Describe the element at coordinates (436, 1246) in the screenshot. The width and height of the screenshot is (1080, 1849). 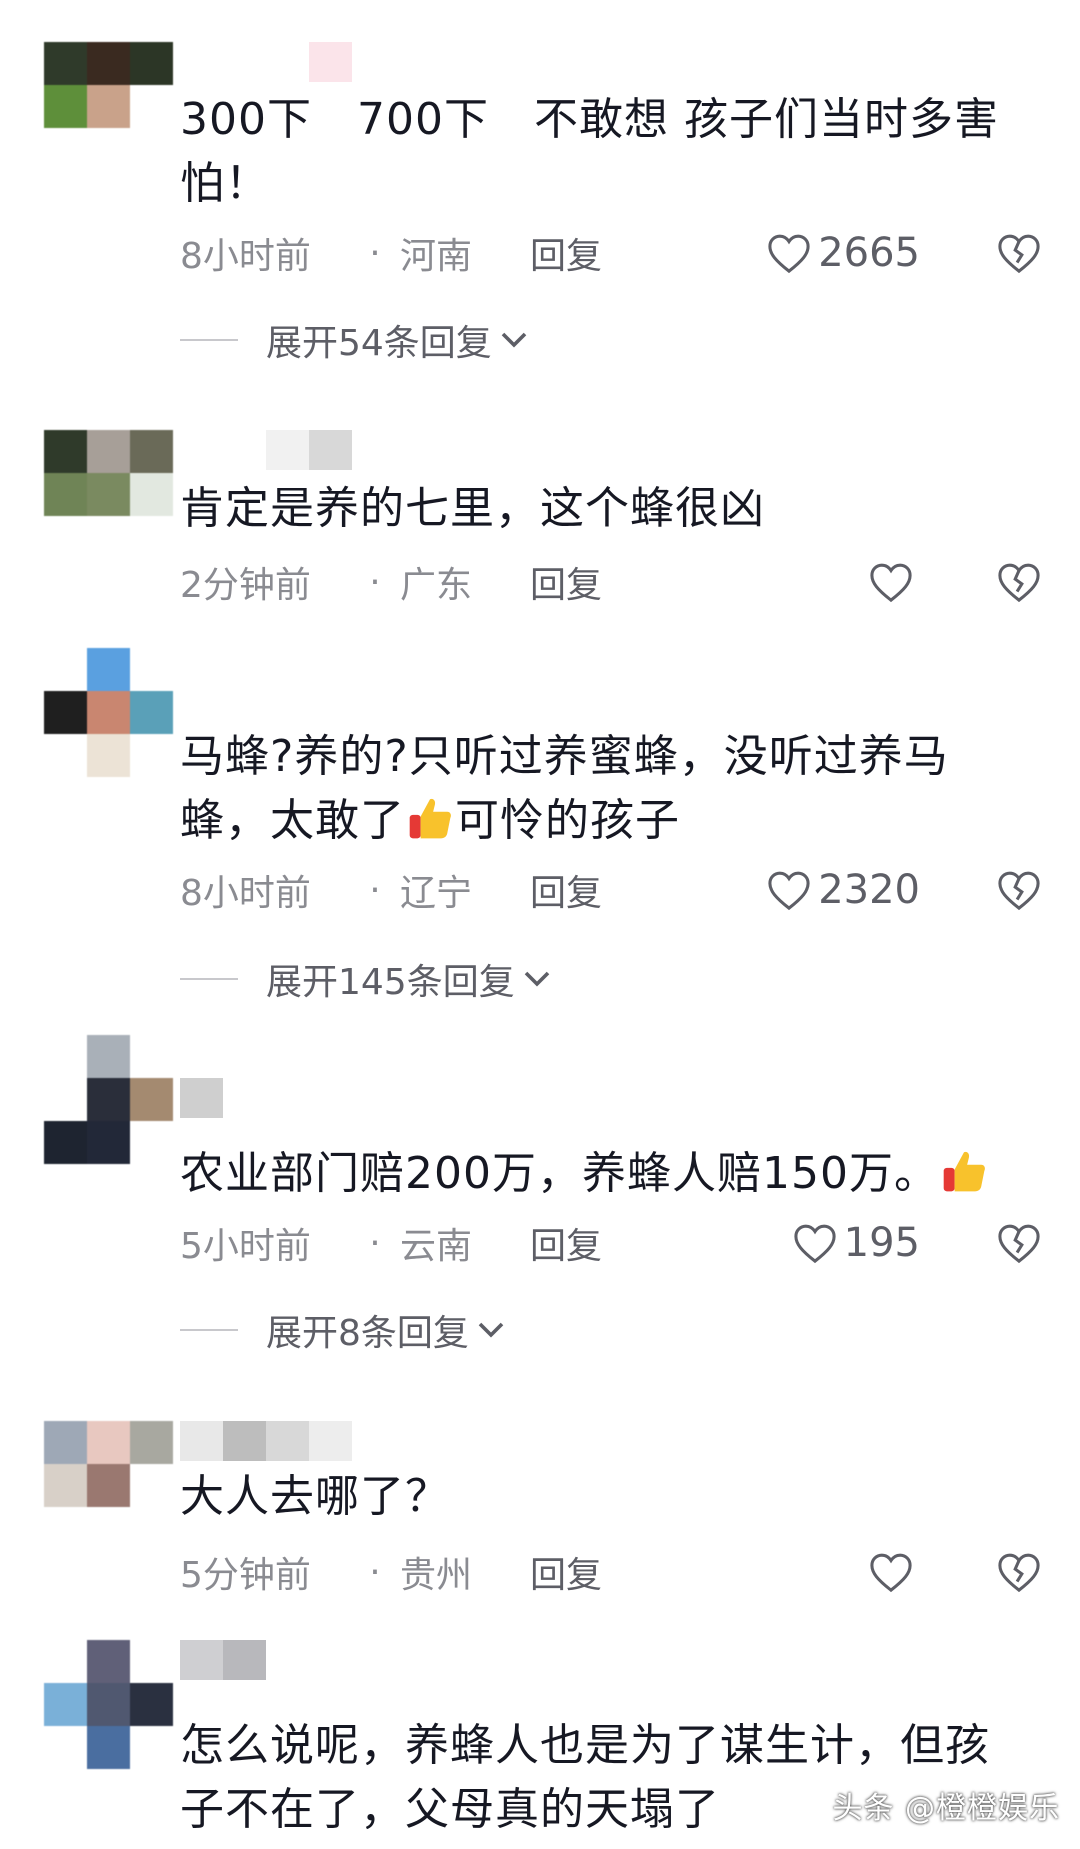
I see `comment-location: 云南` at that location.